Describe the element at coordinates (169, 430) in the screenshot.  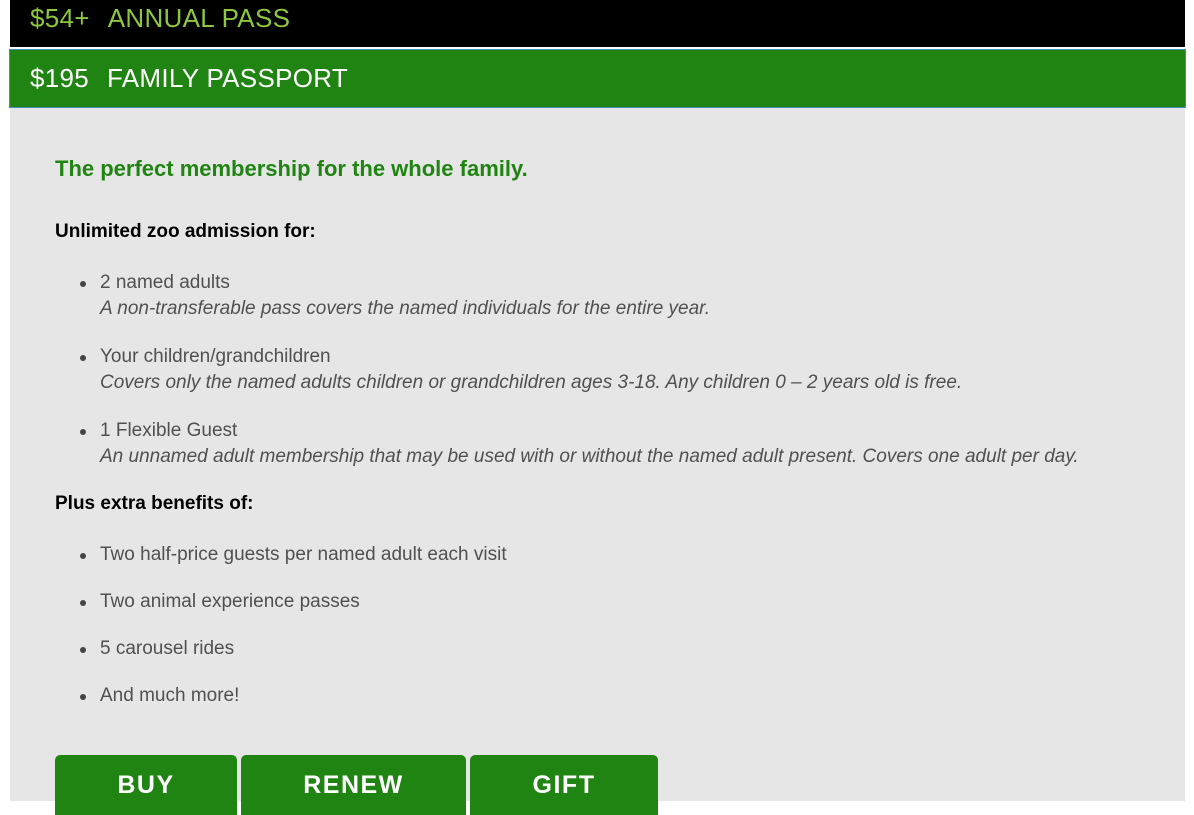
I see `admission-item-label: 1 Flexible Guest` at that location.